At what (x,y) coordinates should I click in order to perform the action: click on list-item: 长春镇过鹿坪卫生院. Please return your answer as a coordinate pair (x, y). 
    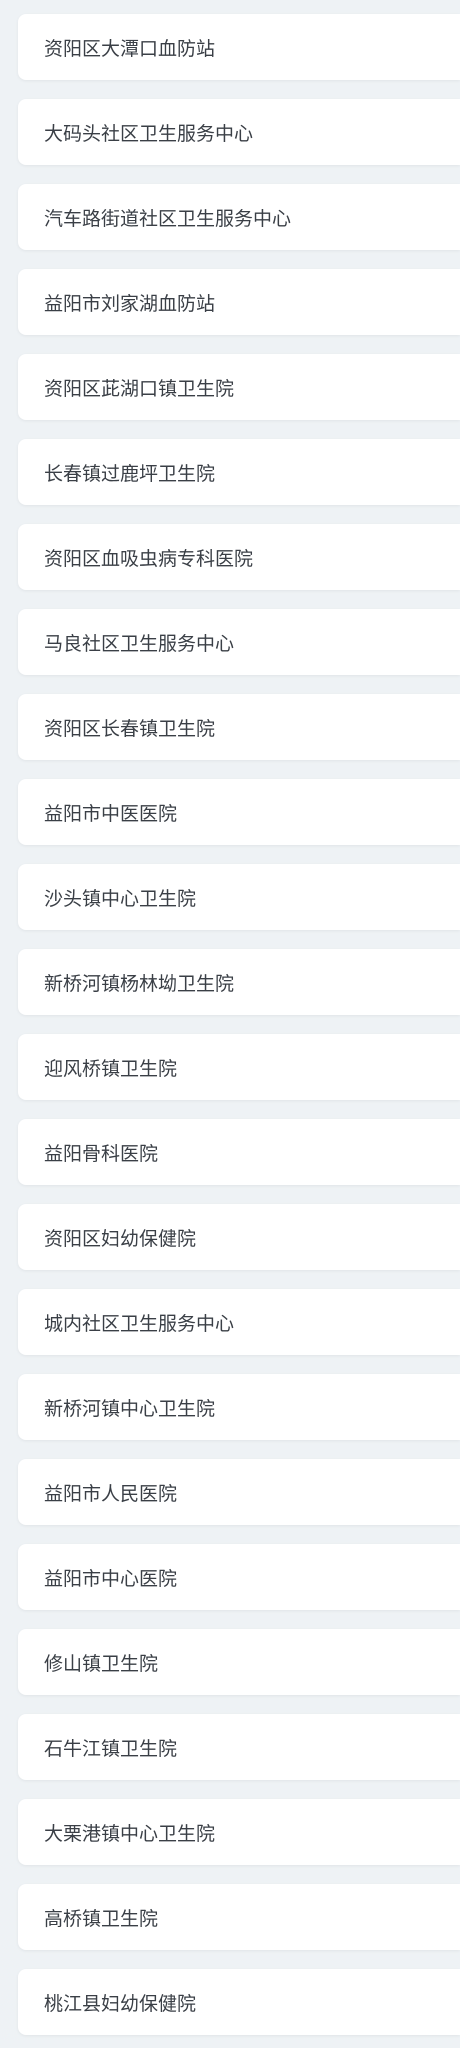
    Looking at the image, I should click on (239, 472).